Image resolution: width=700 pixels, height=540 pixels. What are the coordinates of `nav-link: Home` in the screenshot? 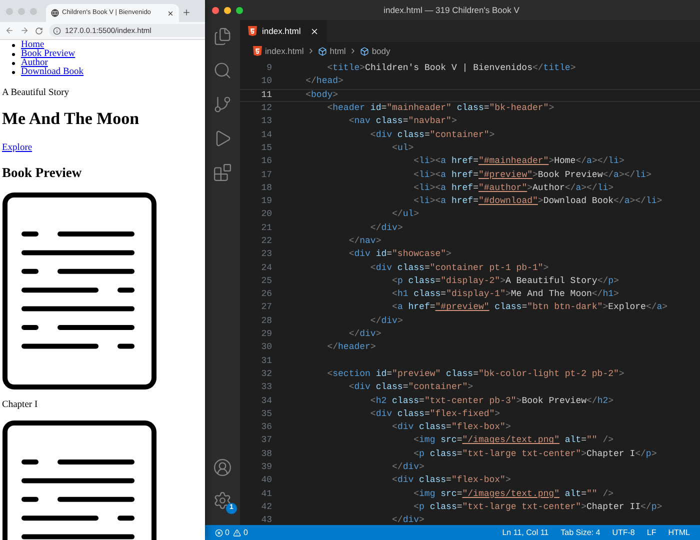 It's located at (32, 45).